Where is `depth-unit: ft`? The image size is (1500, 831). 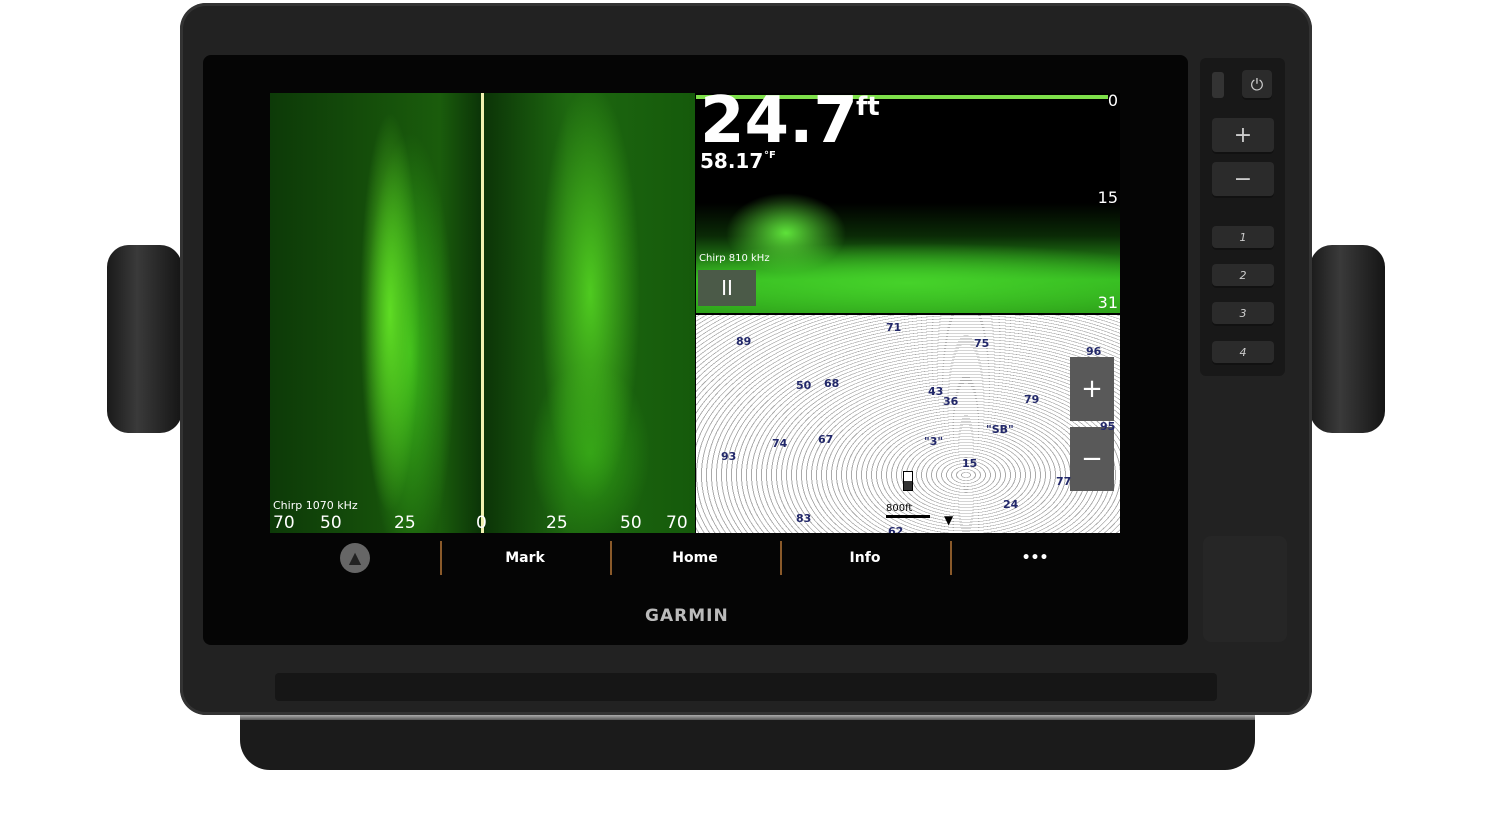 depth-unit: ft is located at coordinates (868, 107).